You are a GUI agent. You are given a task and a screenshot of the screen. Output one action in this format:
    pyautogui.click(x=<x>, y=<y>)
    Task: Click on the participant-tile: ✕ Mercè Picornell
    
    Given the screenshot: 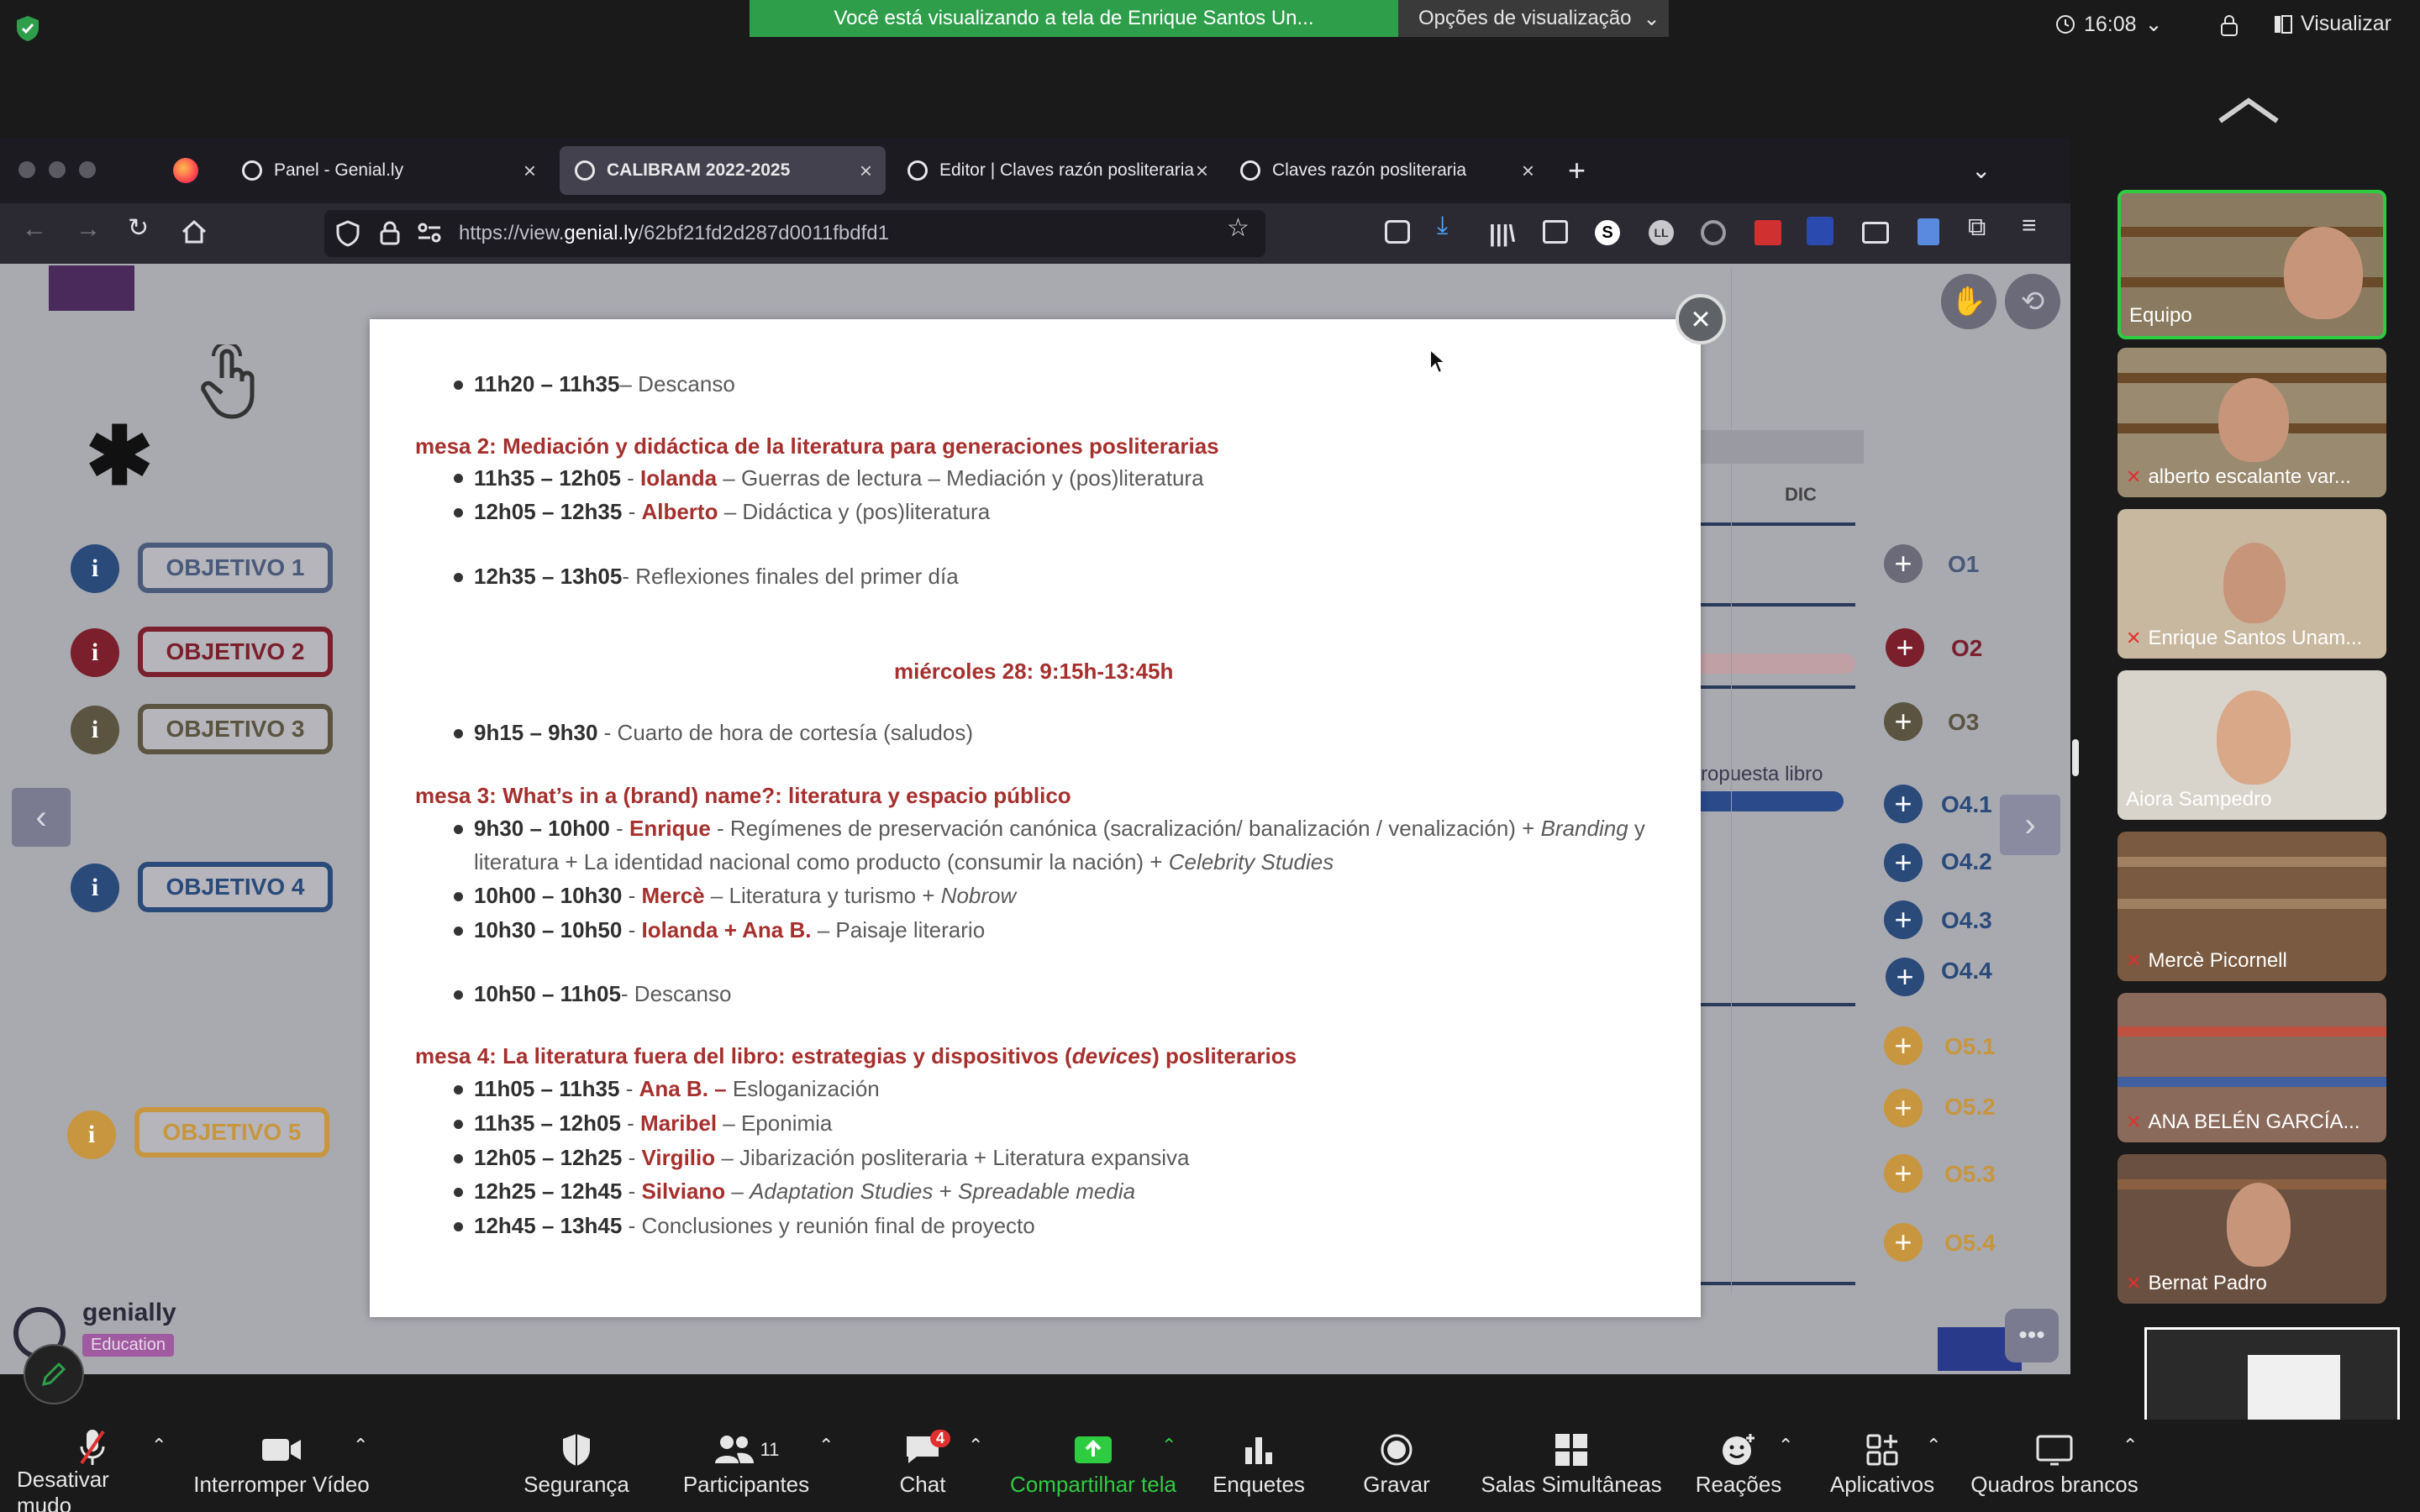 What is the action you would take?
    pyautogui.click(x=2252, y=906)
    